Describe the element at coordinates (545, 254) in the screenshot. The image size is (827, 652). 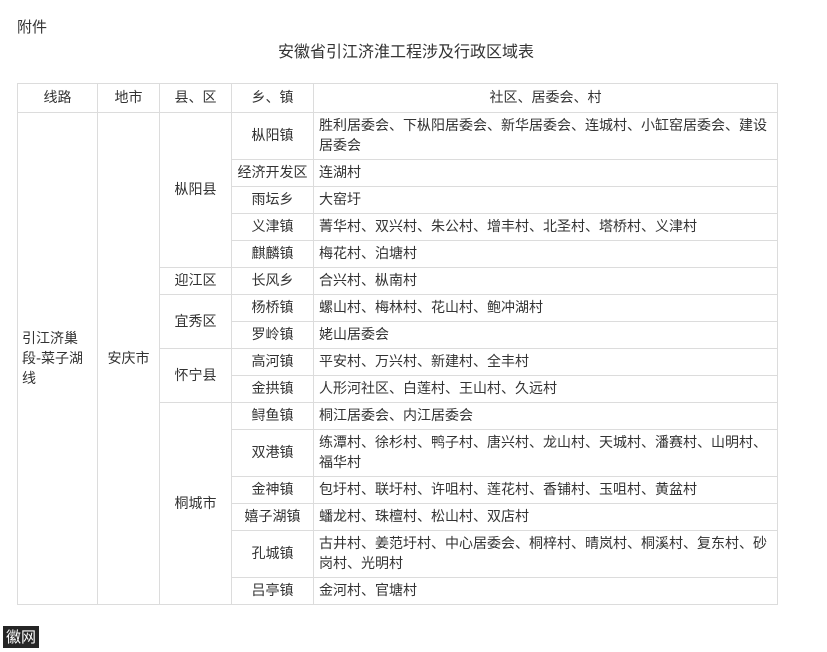
I see `villages-cell: 梅花村、泊塘村` at that location.